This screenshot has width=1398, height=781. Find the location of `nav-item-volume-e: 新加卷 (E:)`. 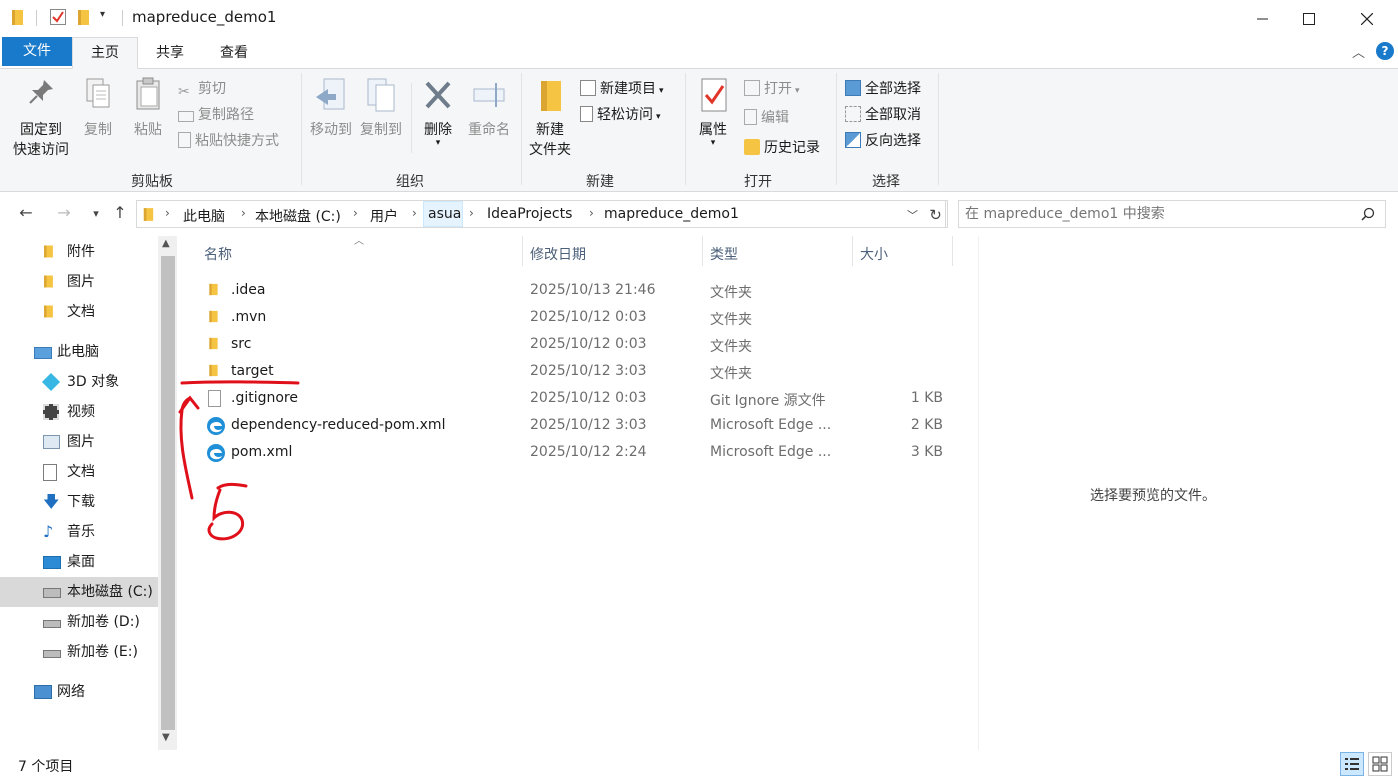

nav-item-volume-e: 新加卷 (E:) is located at coordinates (79, 652).